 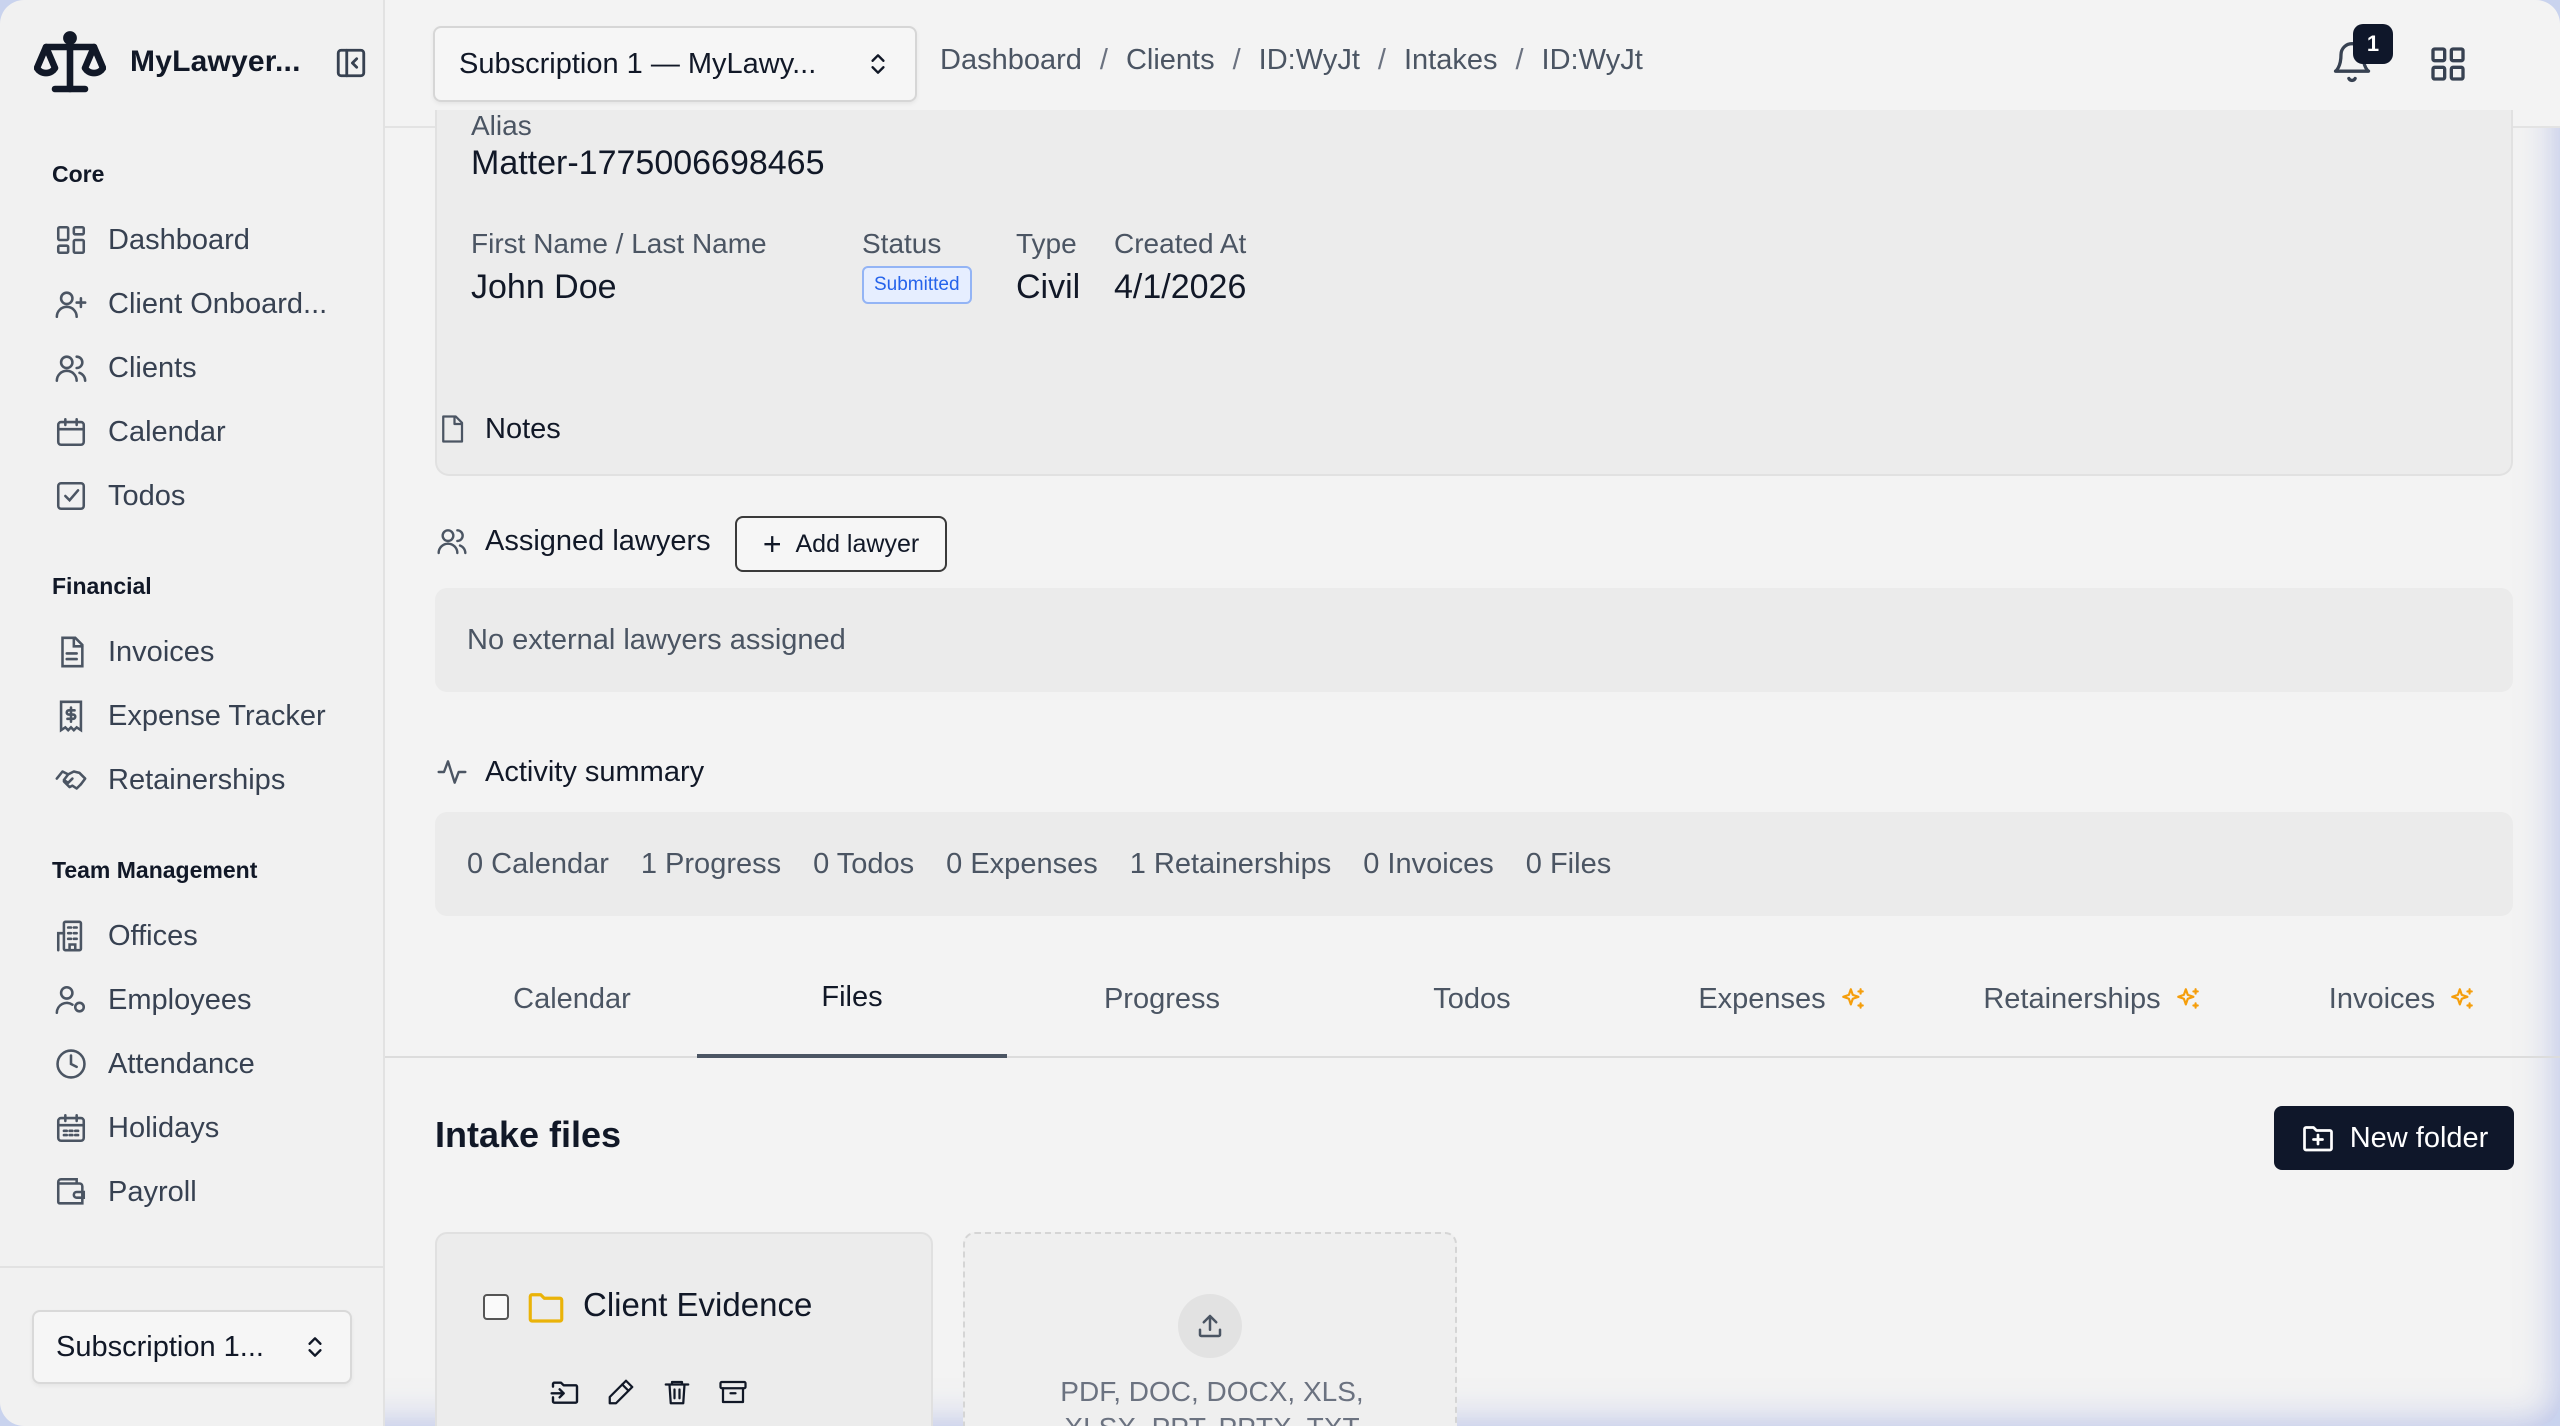 I want to click on sidebar-item-holidays: Holidays, so click(x=135, y=1128).